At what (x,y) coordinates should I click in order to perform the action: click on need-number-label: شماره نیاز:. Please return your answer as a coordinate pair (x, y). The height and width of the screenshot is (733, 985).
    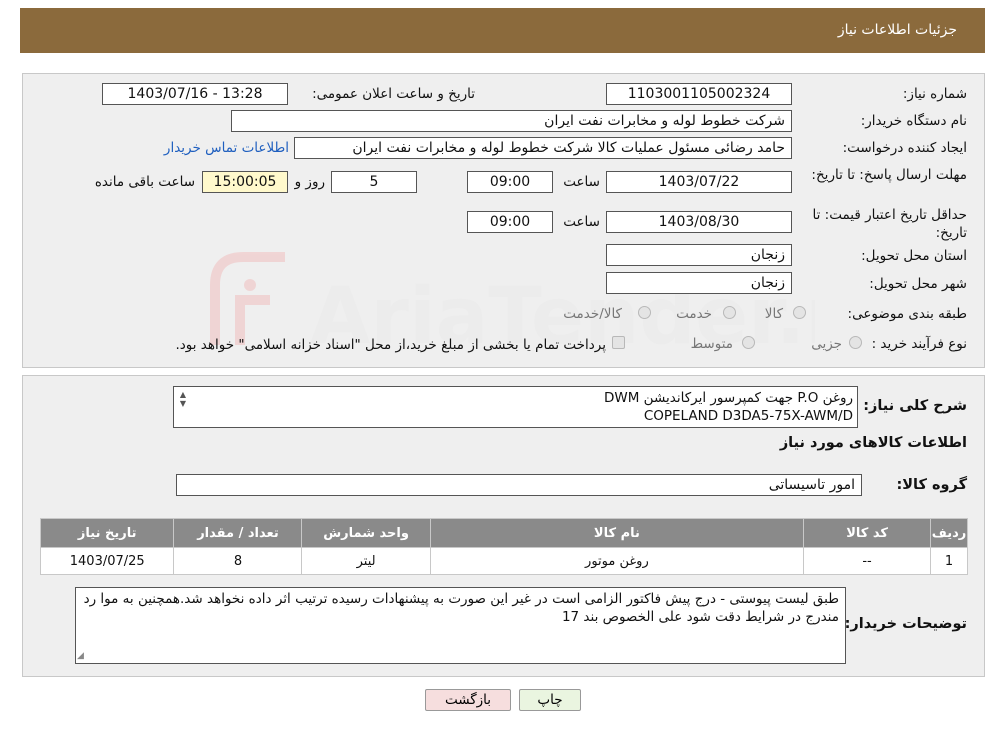
    Looking at the image, I should click on (934, 94).